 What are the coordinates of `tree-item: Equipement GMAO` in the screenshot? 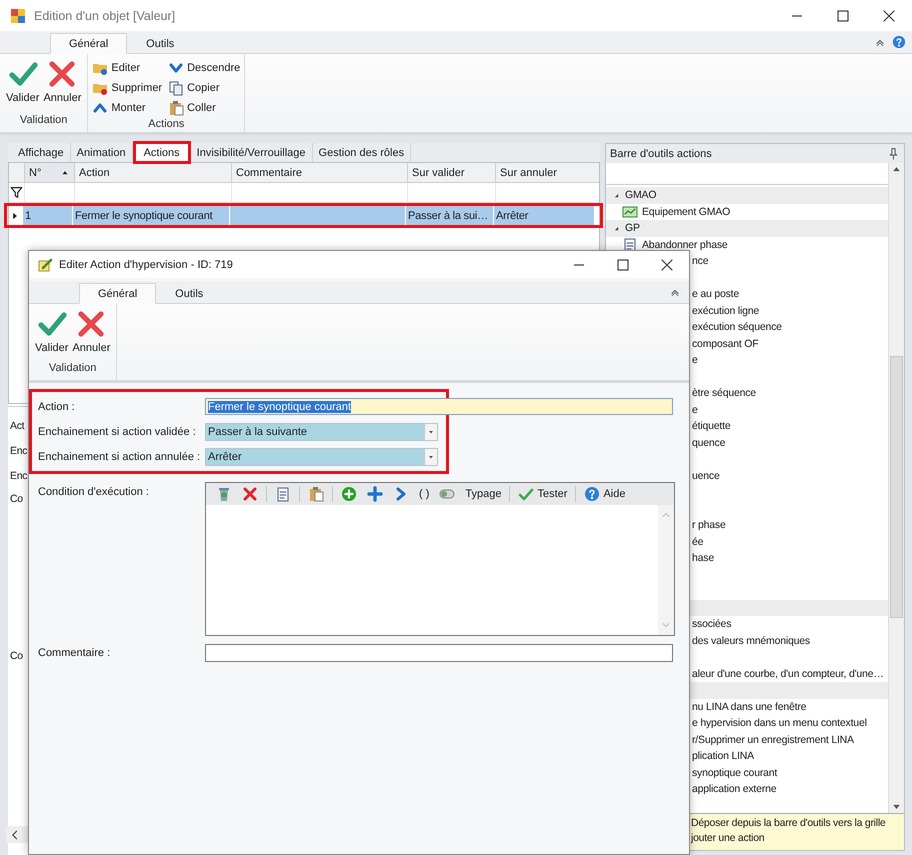 It's located at (686, 212).